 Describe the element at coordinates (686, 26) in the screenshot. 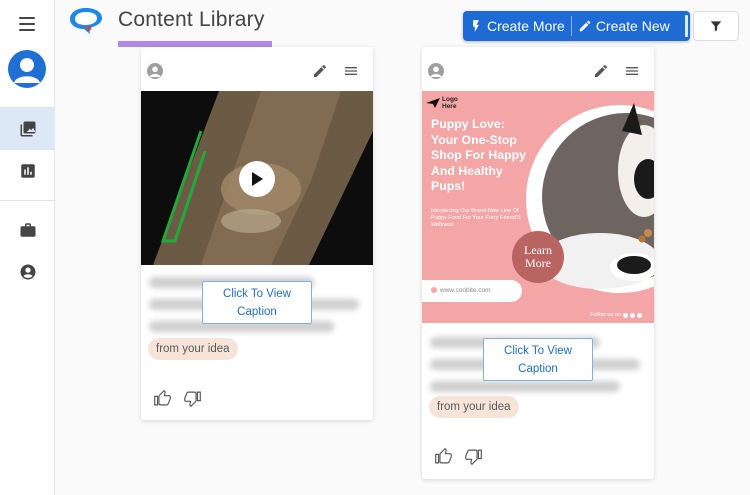

I see `button-group-edge` at that location.